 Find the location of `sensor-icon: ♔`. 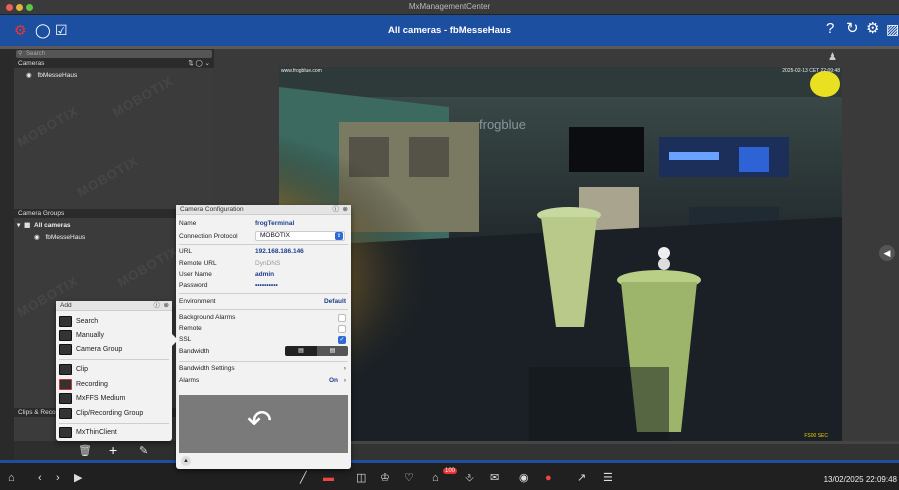

sensor-icon: ♔ is located at coordinates (385, 478).